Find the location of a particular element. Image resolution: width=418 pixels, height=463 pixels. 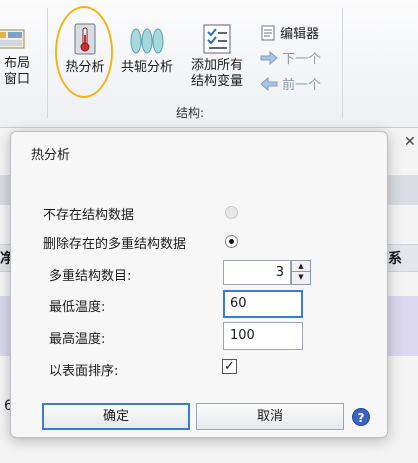

layout-window-icon is located at coordinates (12, 39).